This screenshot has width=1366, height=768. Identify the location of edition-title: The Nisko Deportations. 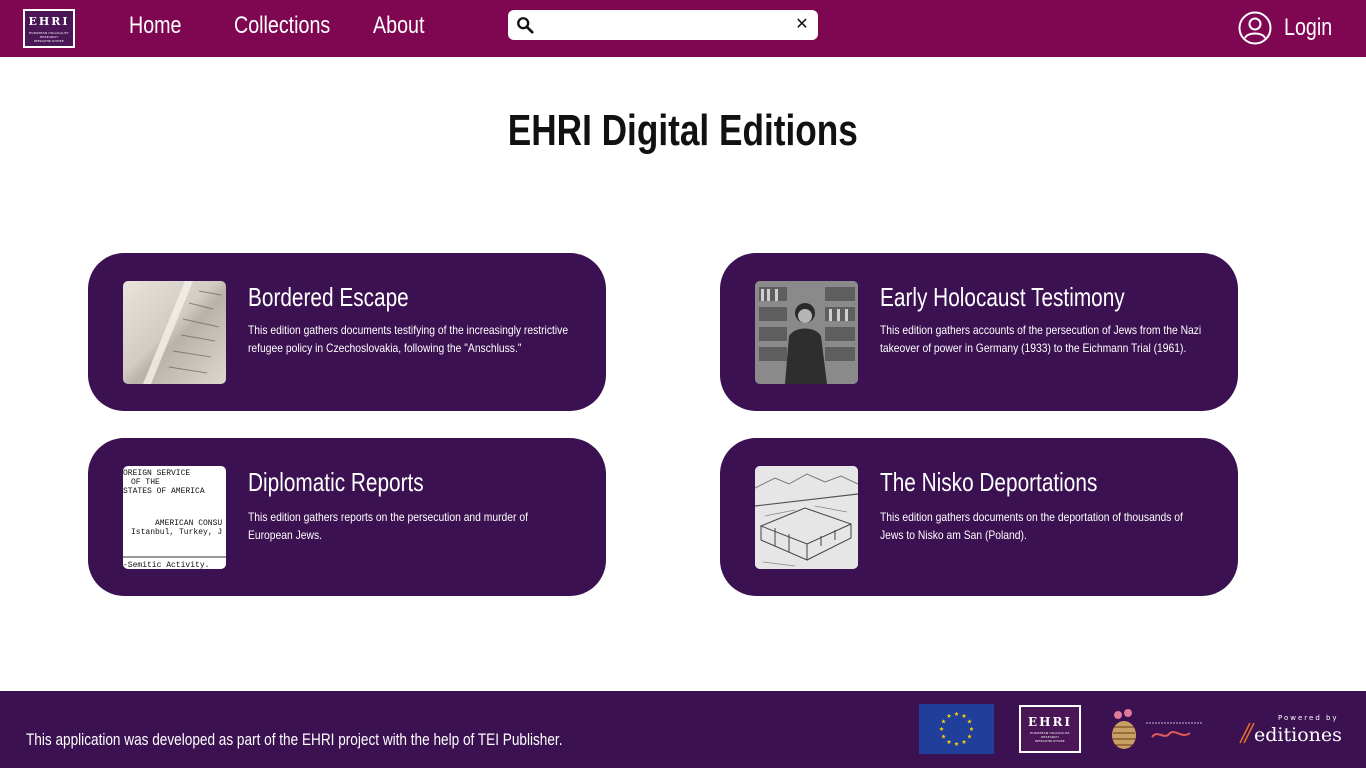
(989, 482).